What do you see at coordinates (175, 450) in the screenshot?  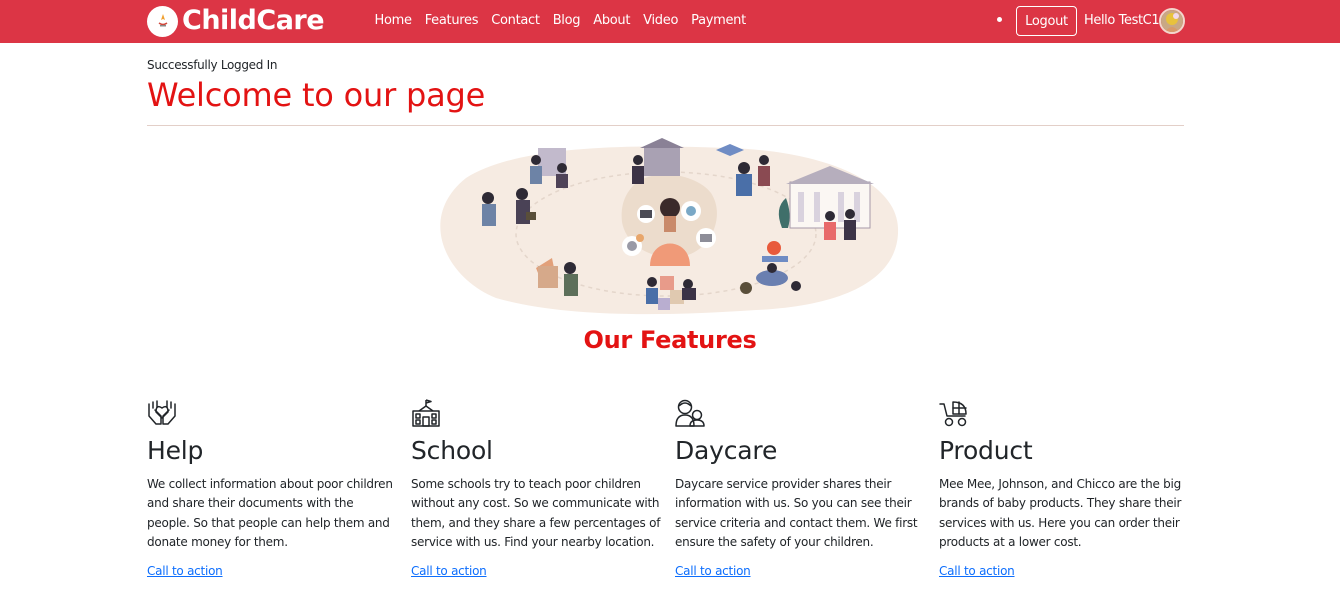 I see `feature-title: Help` at bounding box center [175, 450].